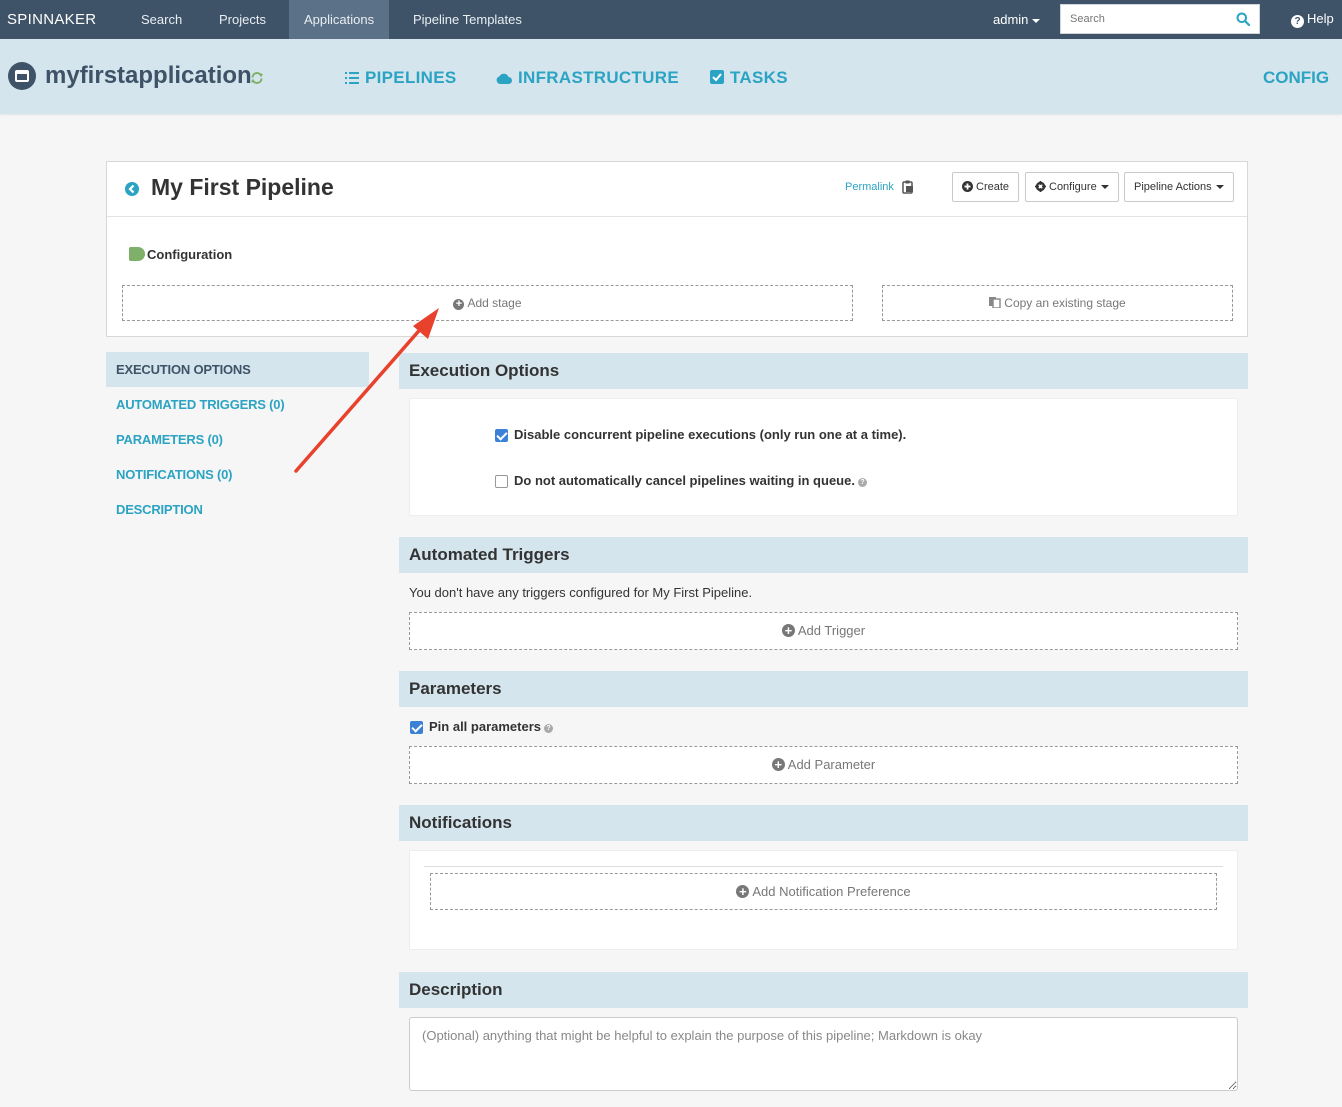 The image size is (1342, 1107). I want to click on nav-parameters: PARAMETERS (0), so click(237, 439).